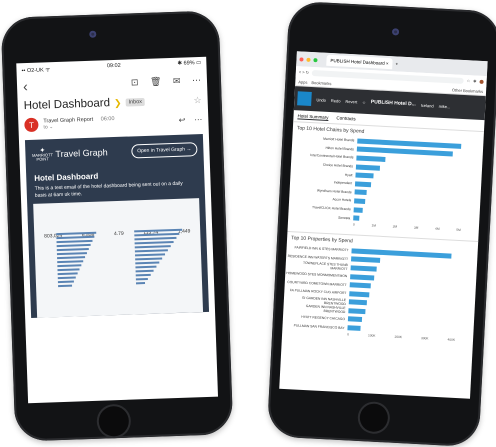 The height and width of the screenshot is (447, 496). Describe the element at coordinates (396, 63) in the screenshot. I see `new-tab-button: +` at that location.